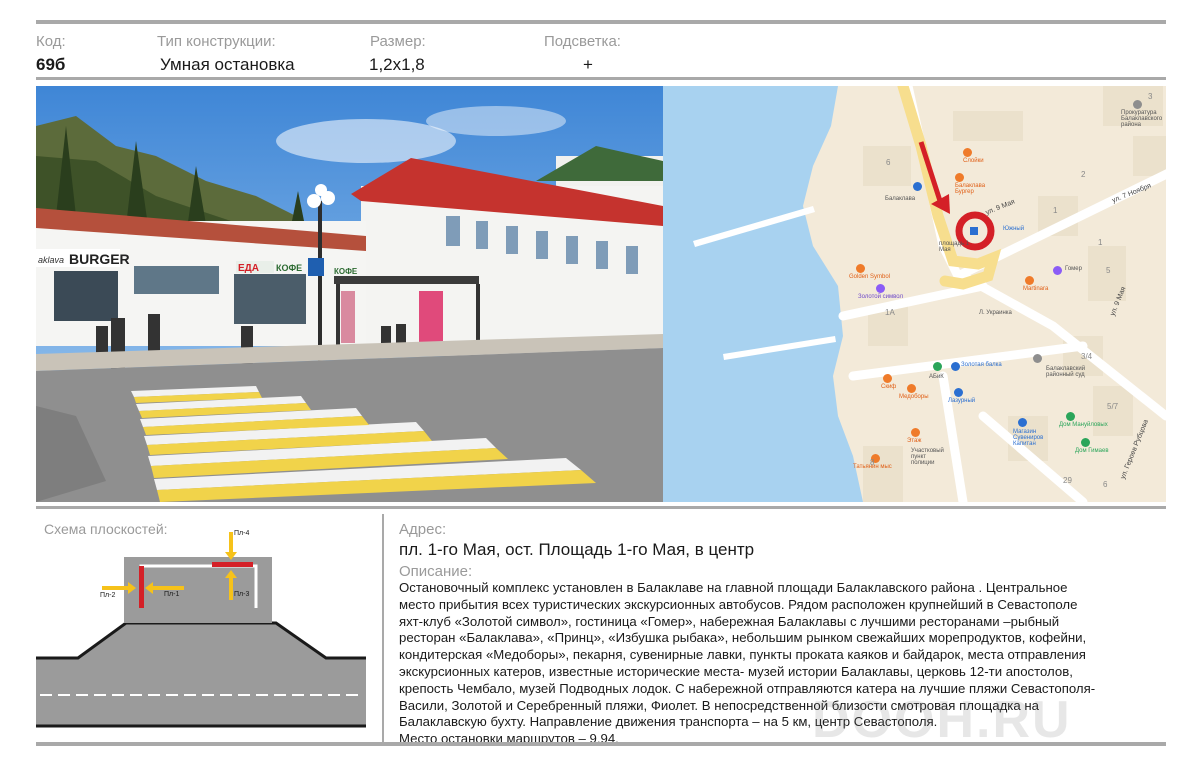 The image size is (1200, 768). Describe the element at coordinates (1092, 451) in the screenshot. I see `map-label-dom-gimaev: Дом Гимаев` at that location.